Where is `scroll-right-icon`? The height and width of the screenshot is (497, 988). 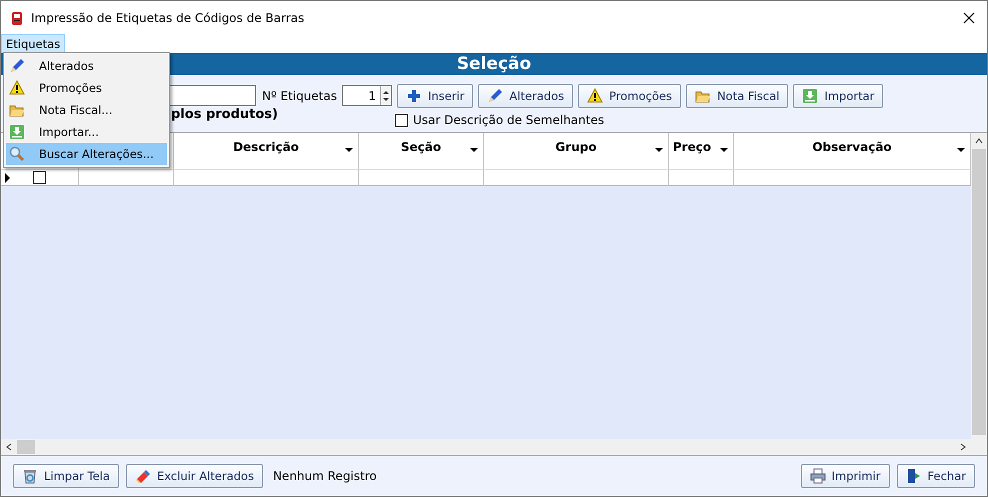
scroll-right-icon is located at coordinates (963, 447).